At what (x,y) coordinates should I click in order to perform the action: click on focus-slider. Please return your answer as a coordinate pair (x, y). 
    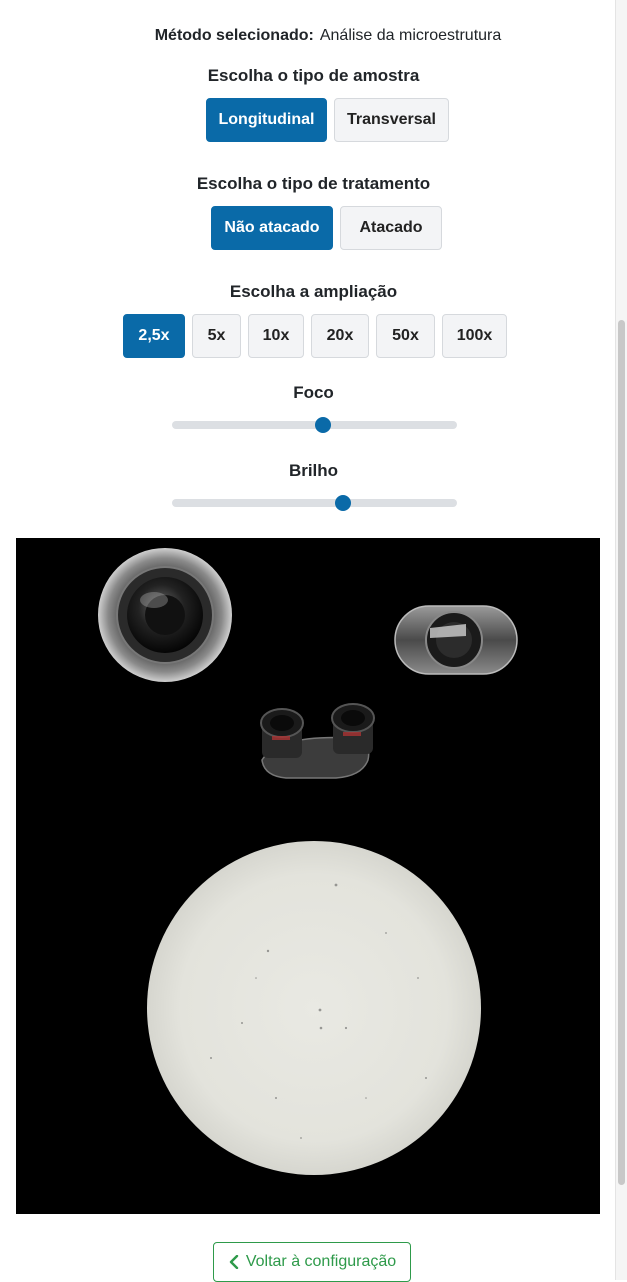
    Looking at the image, I should click on (314, 425).